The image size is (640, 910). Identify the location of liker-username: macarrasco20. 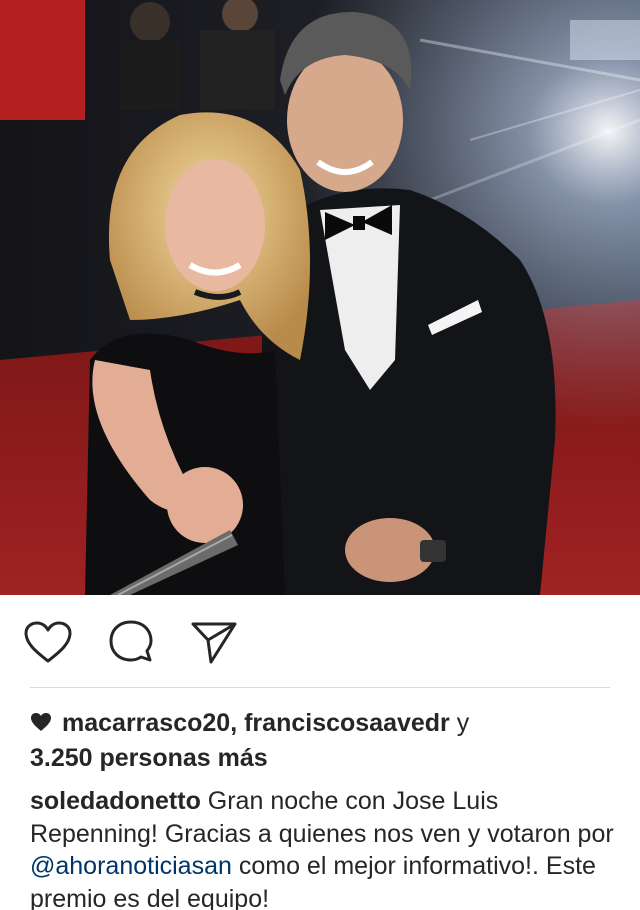
(146, 723).